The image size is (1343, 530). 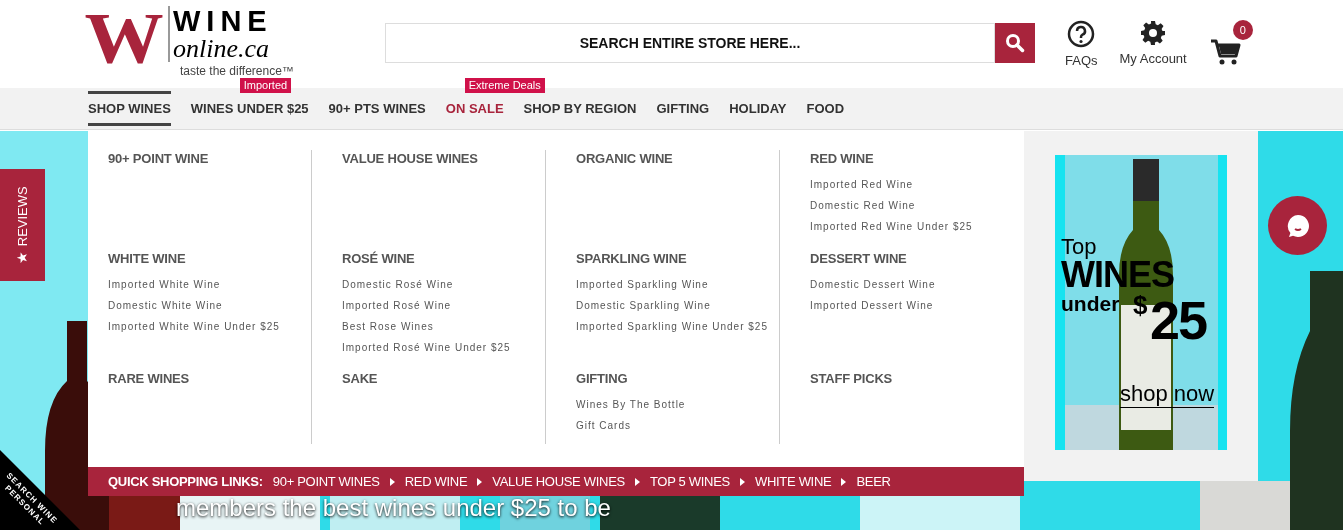 What do you see at coordinates (758, 108) in the screenshot?
I see `nav-tab: HOLIDAY` at bounding box center [758, 108].